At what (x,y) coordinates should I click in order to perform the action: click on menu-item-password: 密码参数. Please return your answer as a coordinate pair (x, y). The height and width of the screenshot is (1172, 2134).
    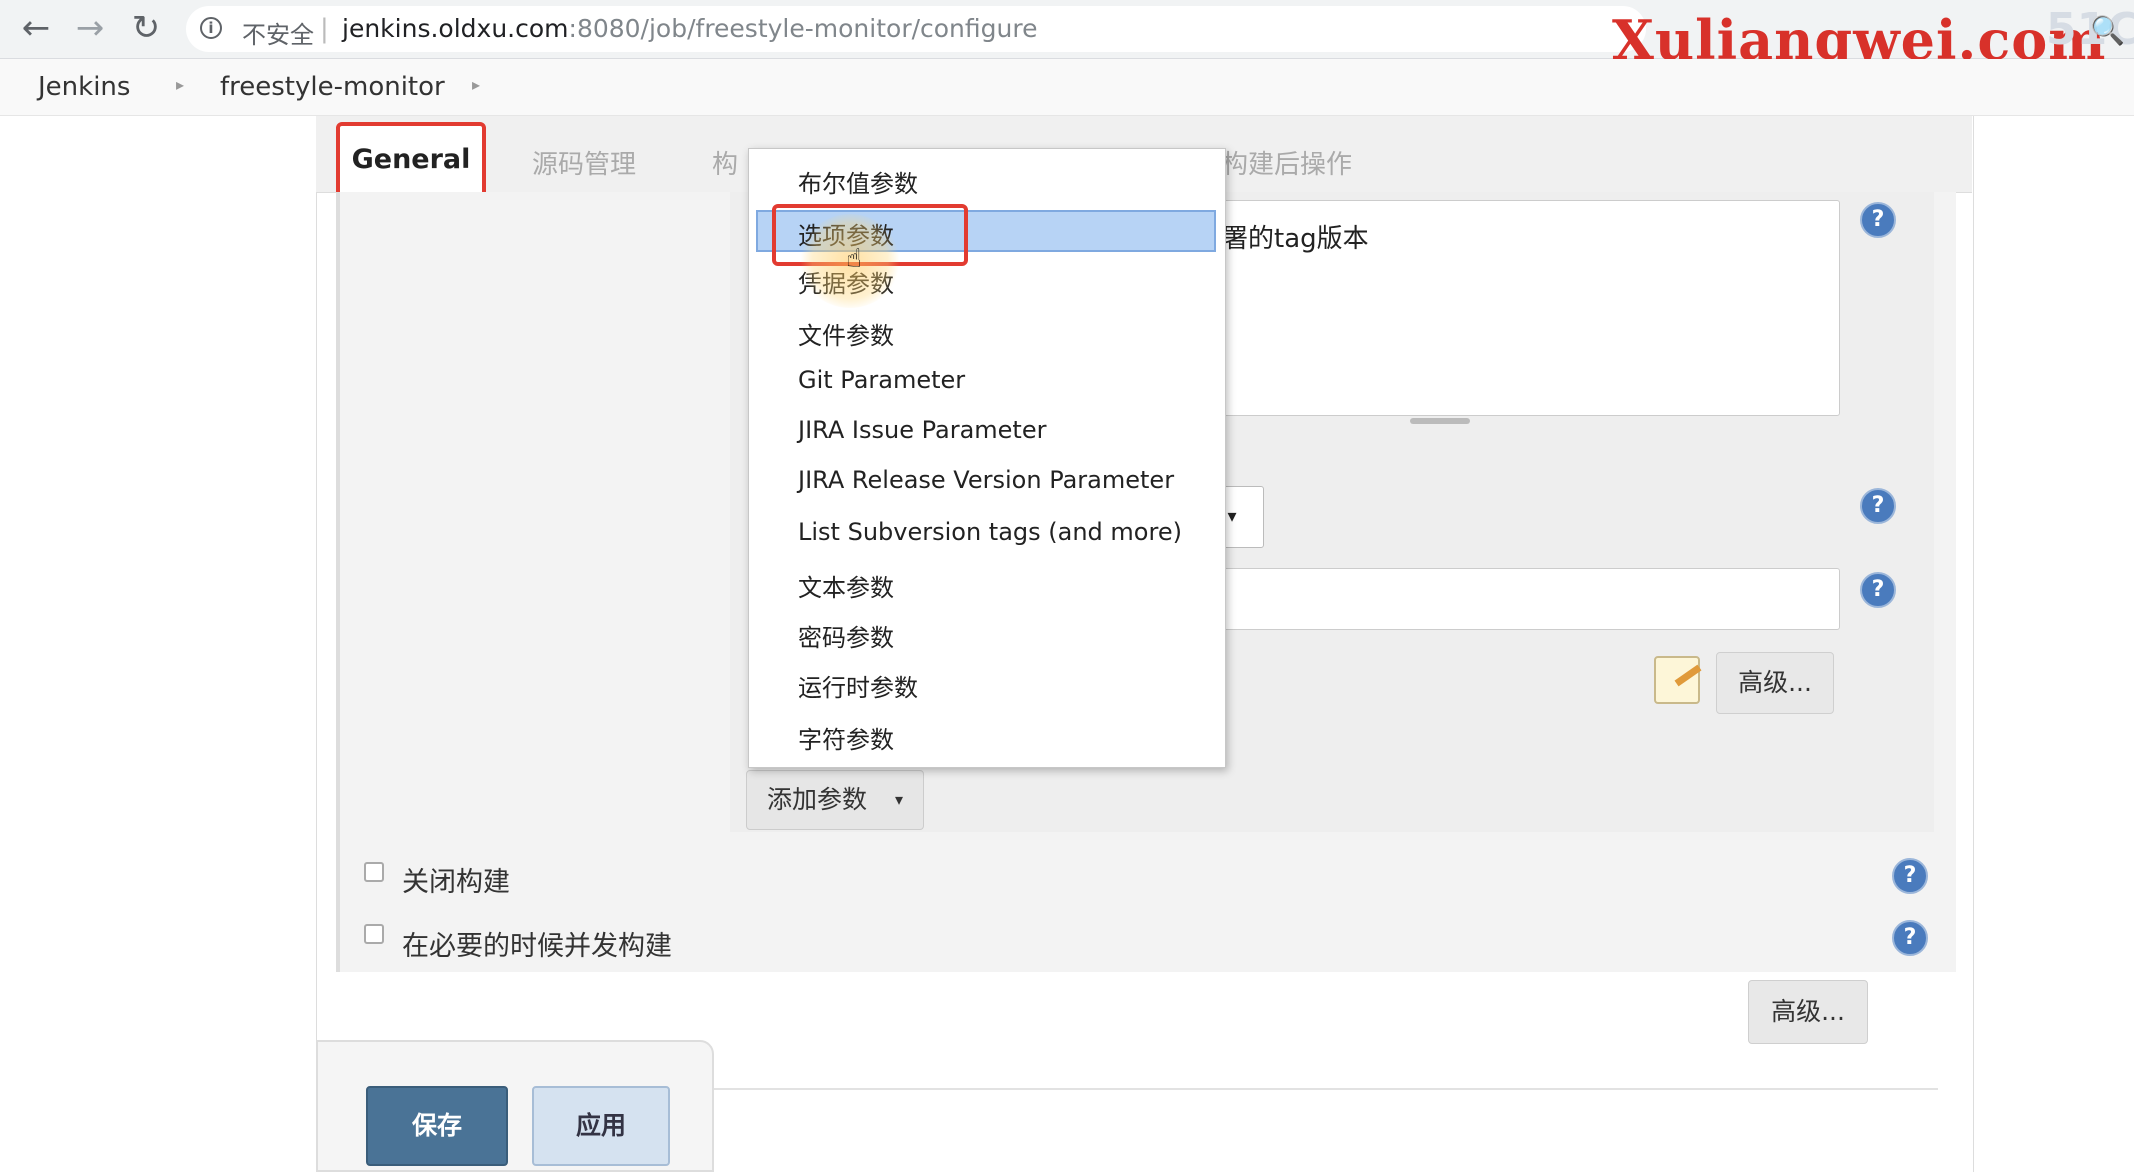
    Looking at the image, I should click on (846, 635).